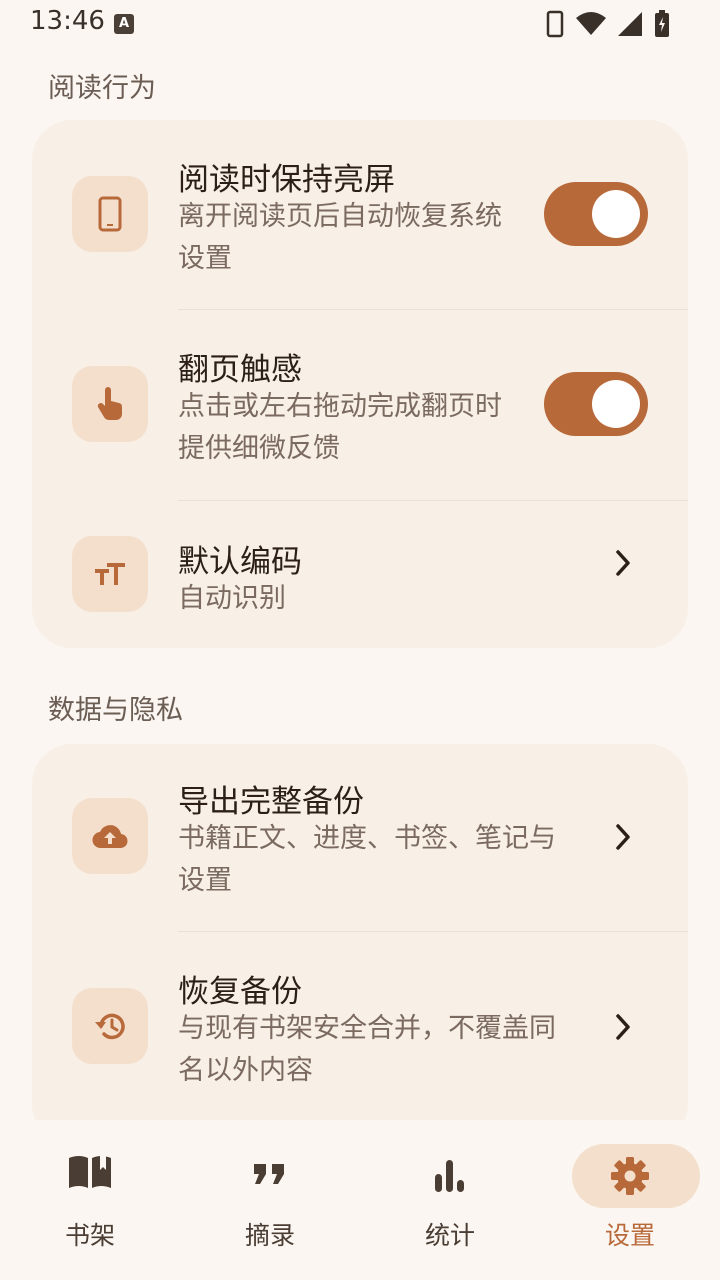 This screenshot has width=720, height=1280. Describe the element at coordinates (90, 1200) in the screenshot. I see `nav-bookshelf: 书架` at that location.